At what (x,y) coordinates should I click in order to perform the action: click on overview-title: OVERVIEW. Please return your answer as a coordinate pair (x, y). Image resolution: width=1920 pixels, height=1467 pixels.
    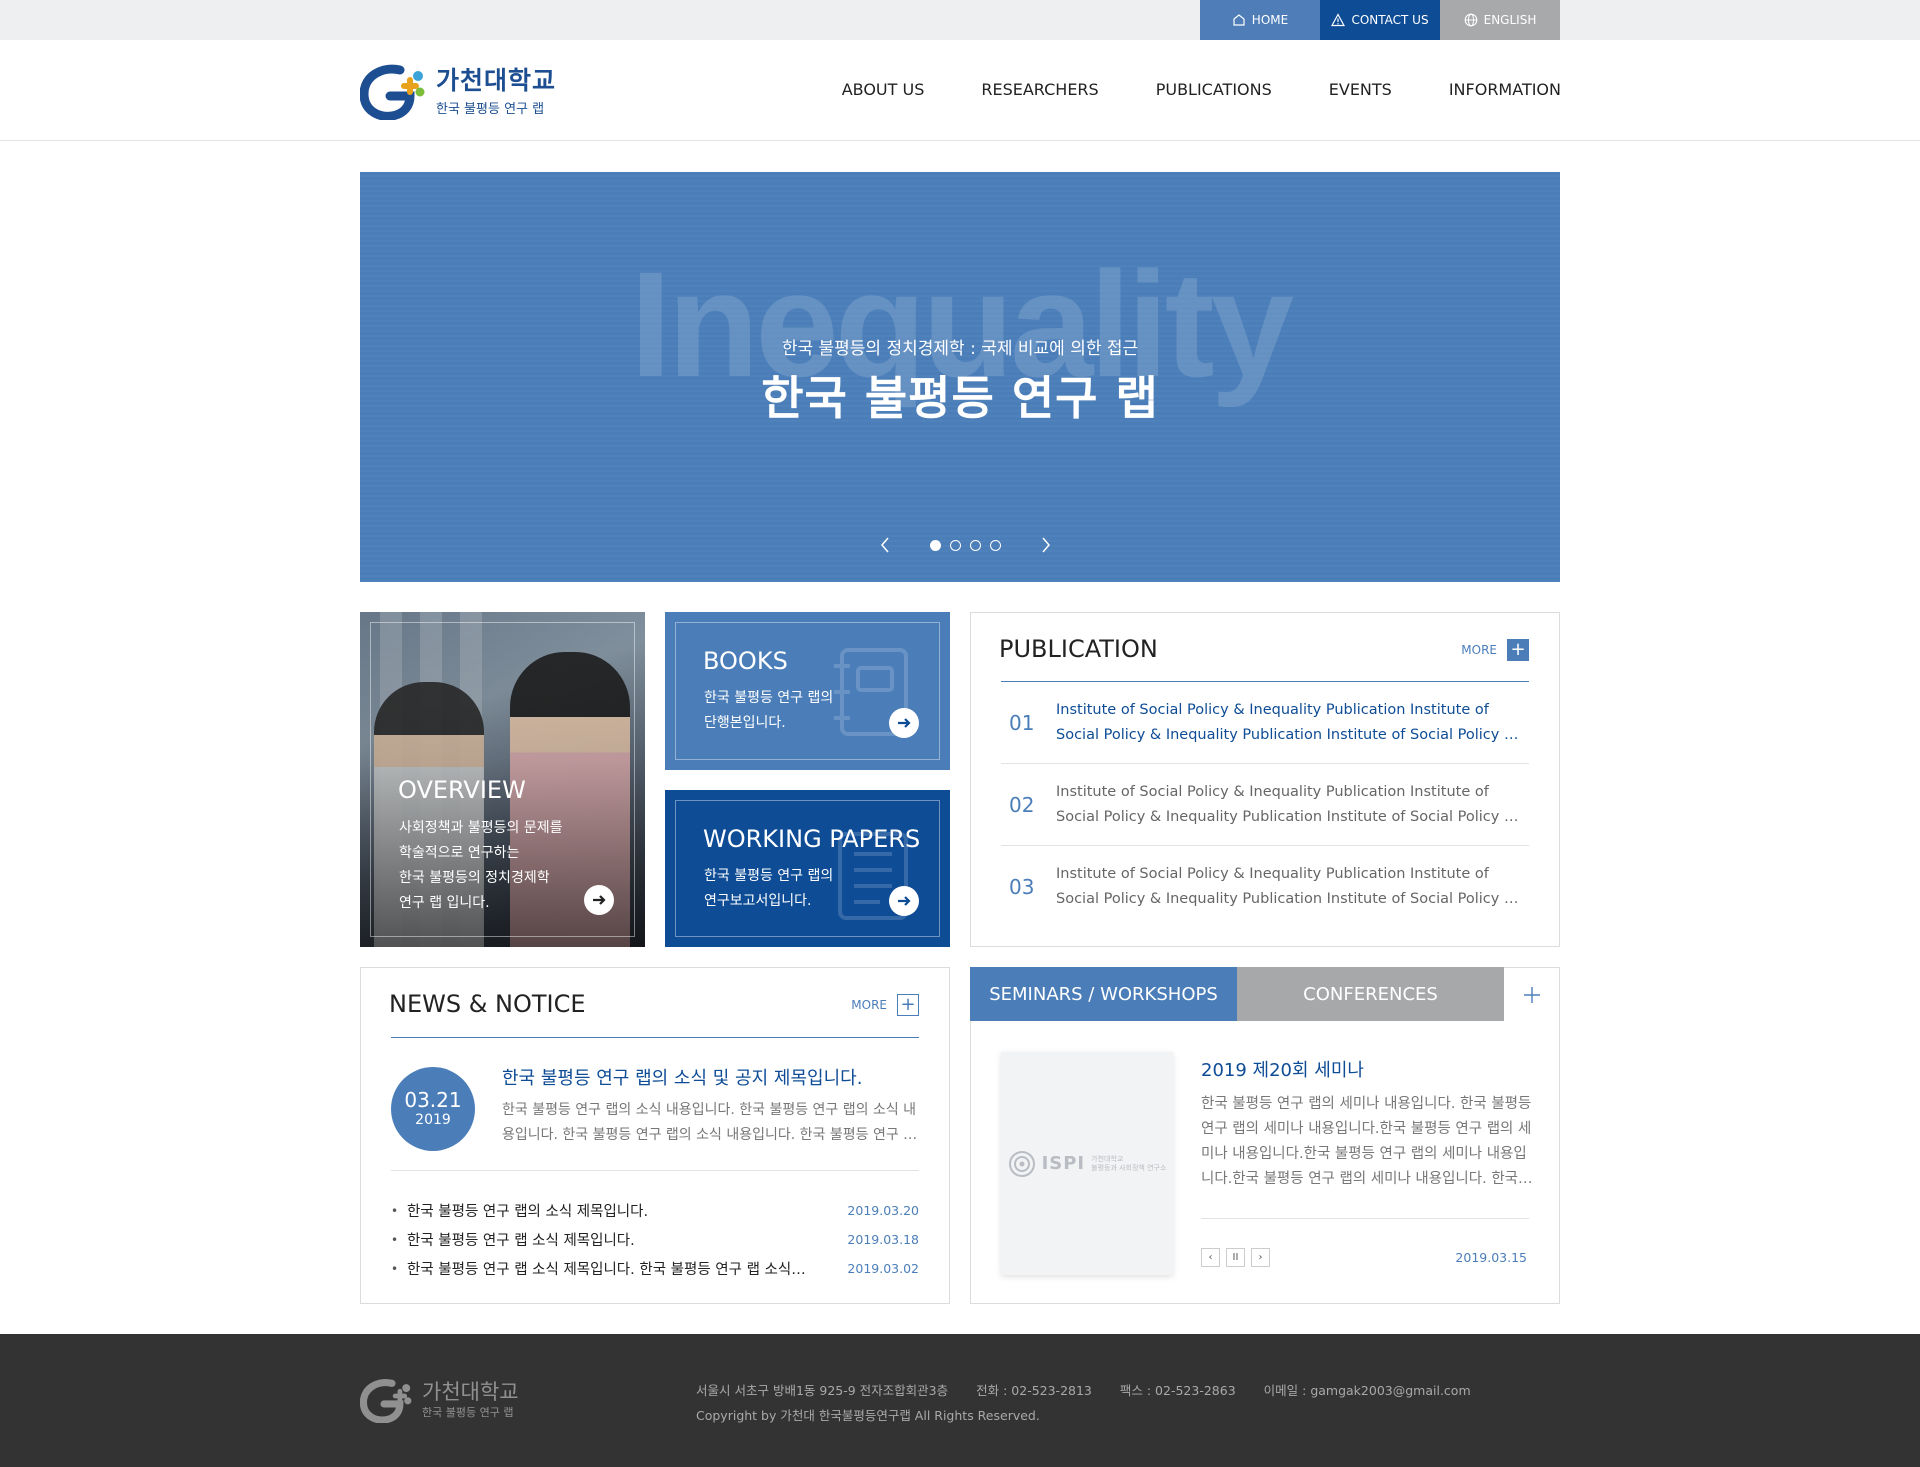
    Looking at the image, I should click on (462, 790).